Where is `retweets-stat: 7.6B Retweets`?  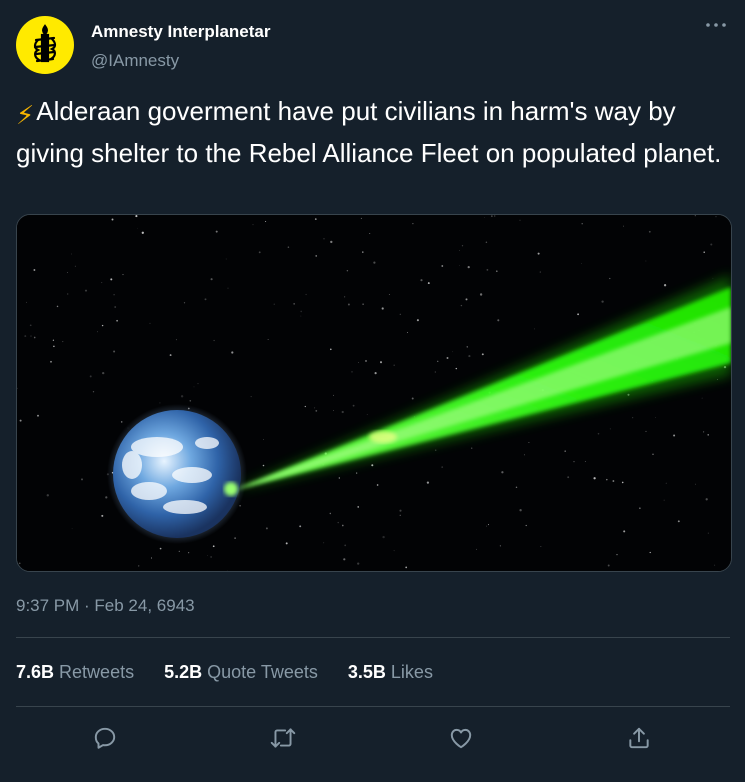
retweets-stat: 7.6B Retweets is located at coordinates (75, 672).